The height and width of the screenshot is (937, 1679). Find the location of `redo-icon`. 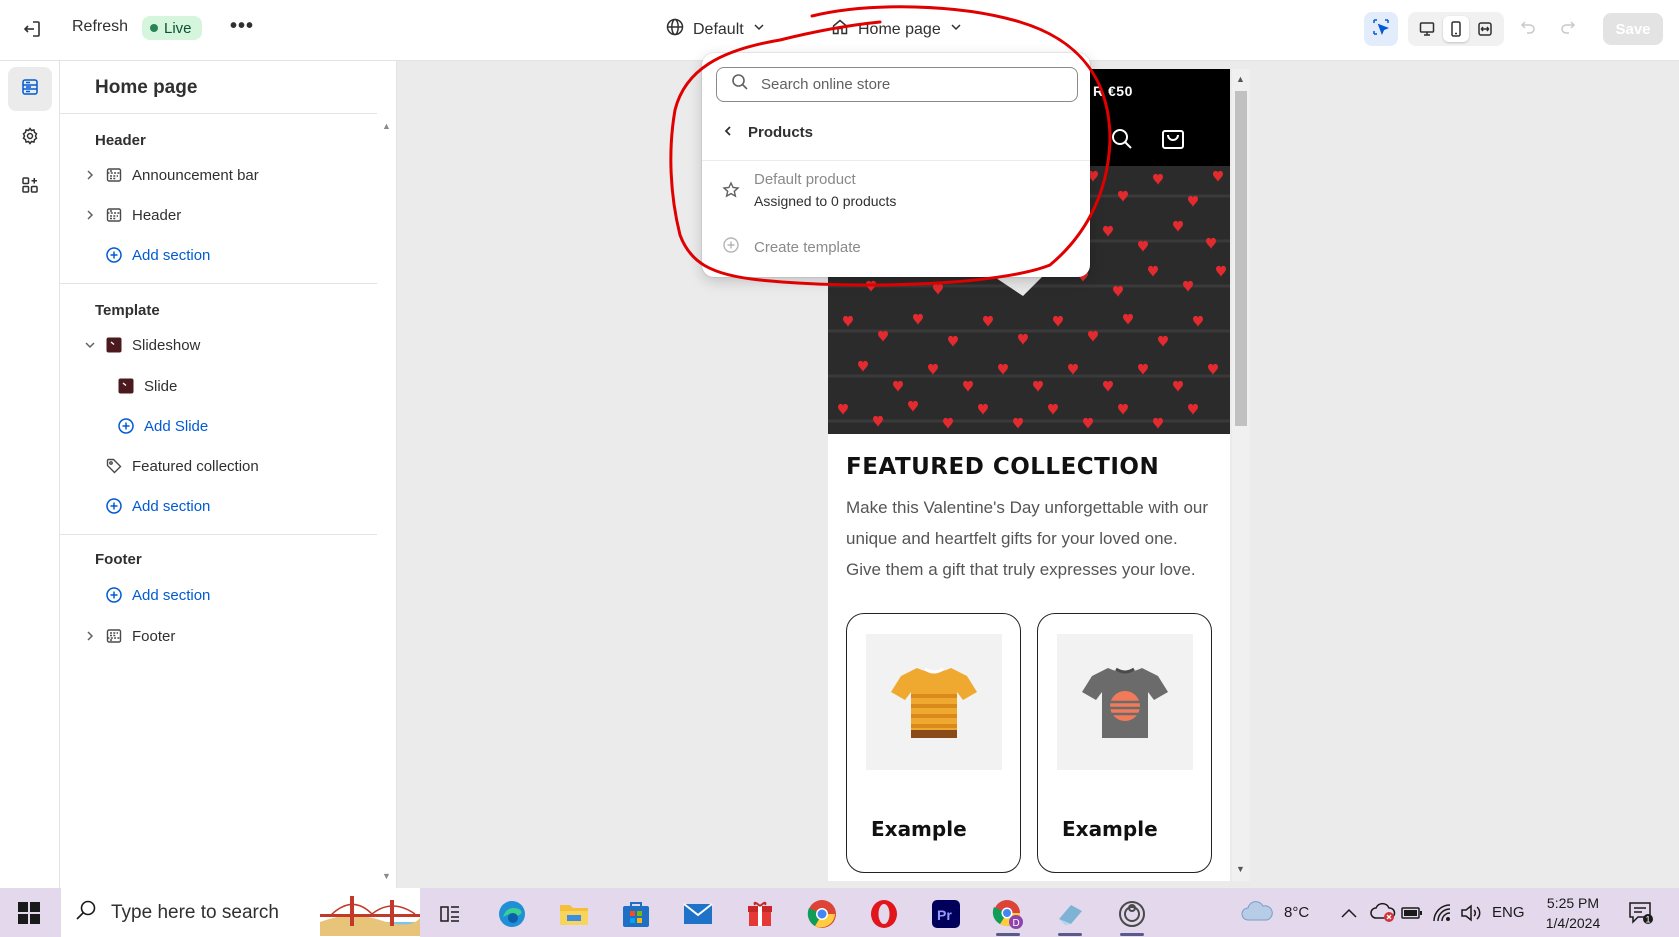

redo-icon is located at coordinates (1568, 29).